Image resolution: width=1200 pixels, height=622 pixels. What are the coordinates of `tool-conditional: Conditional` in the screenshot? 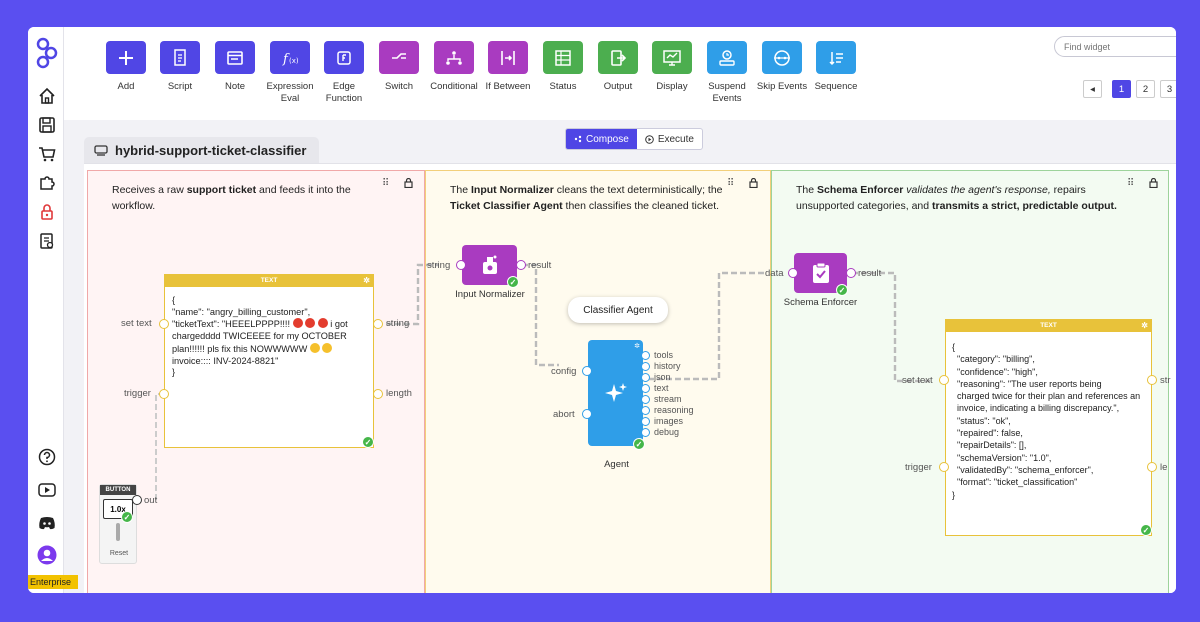 It's located at (454, 67).